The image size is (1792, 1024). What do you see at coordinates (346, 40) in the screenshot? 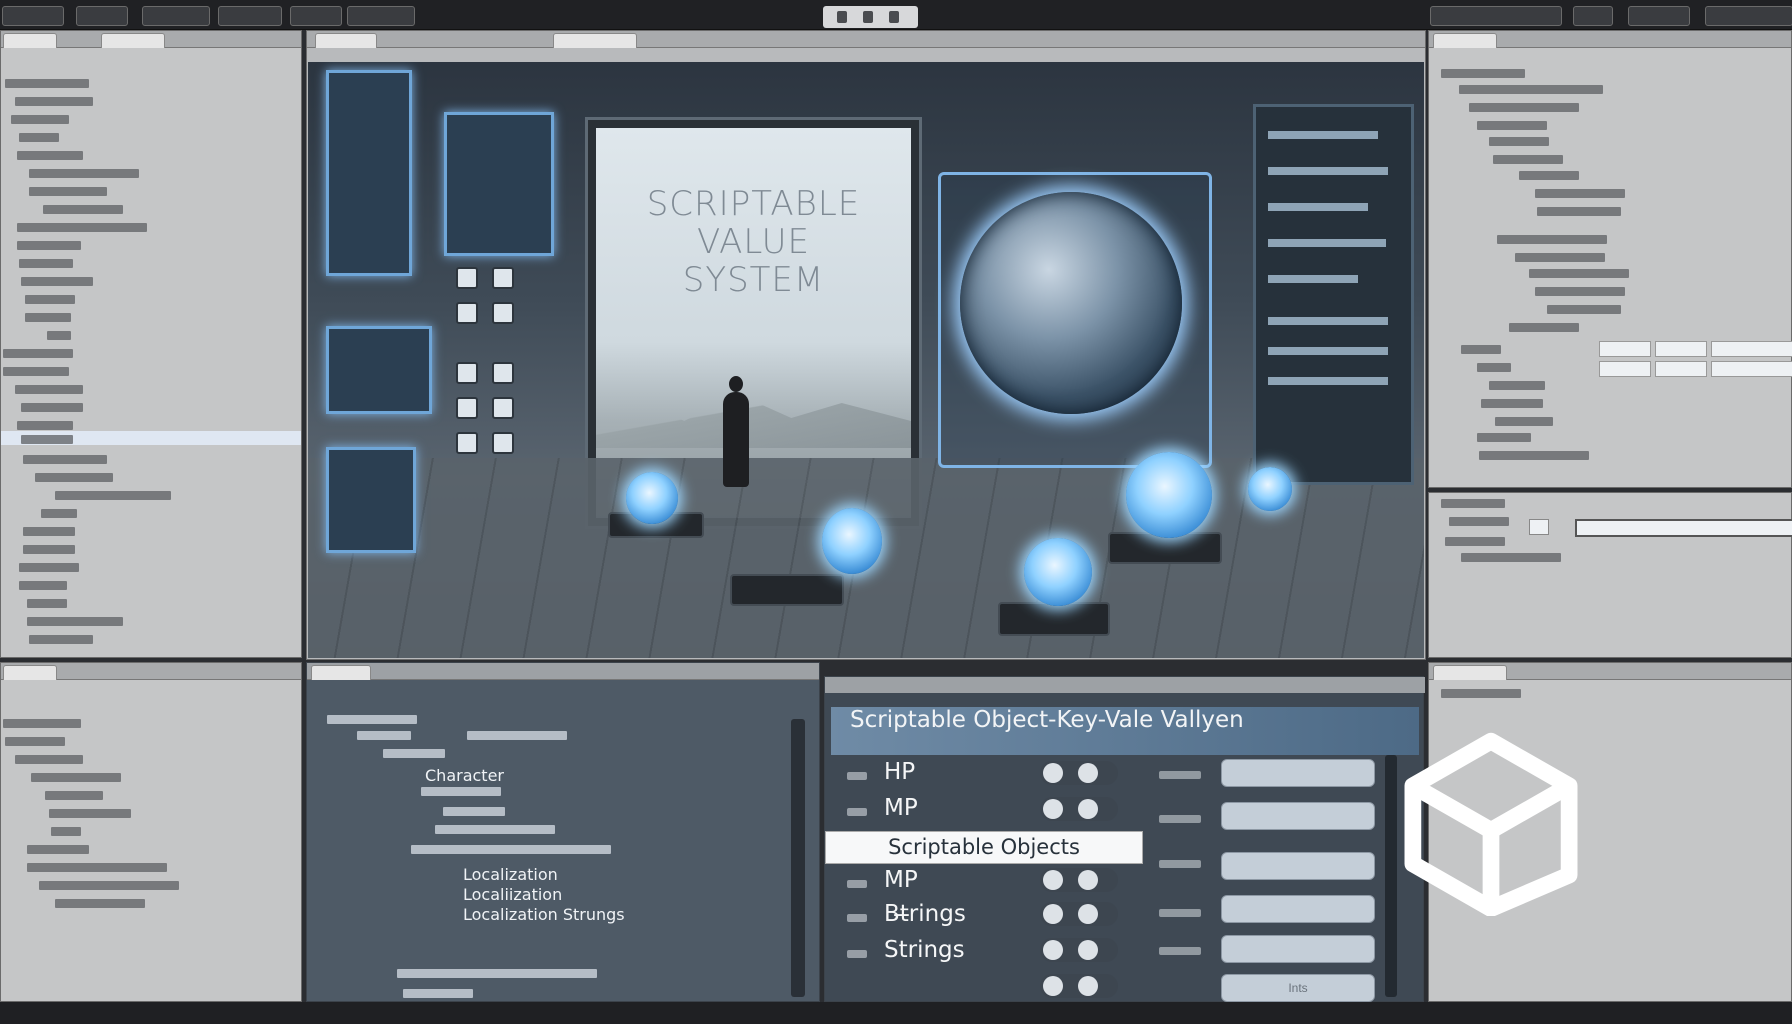
I see `tab-scene` at bounding box center [346, 40].